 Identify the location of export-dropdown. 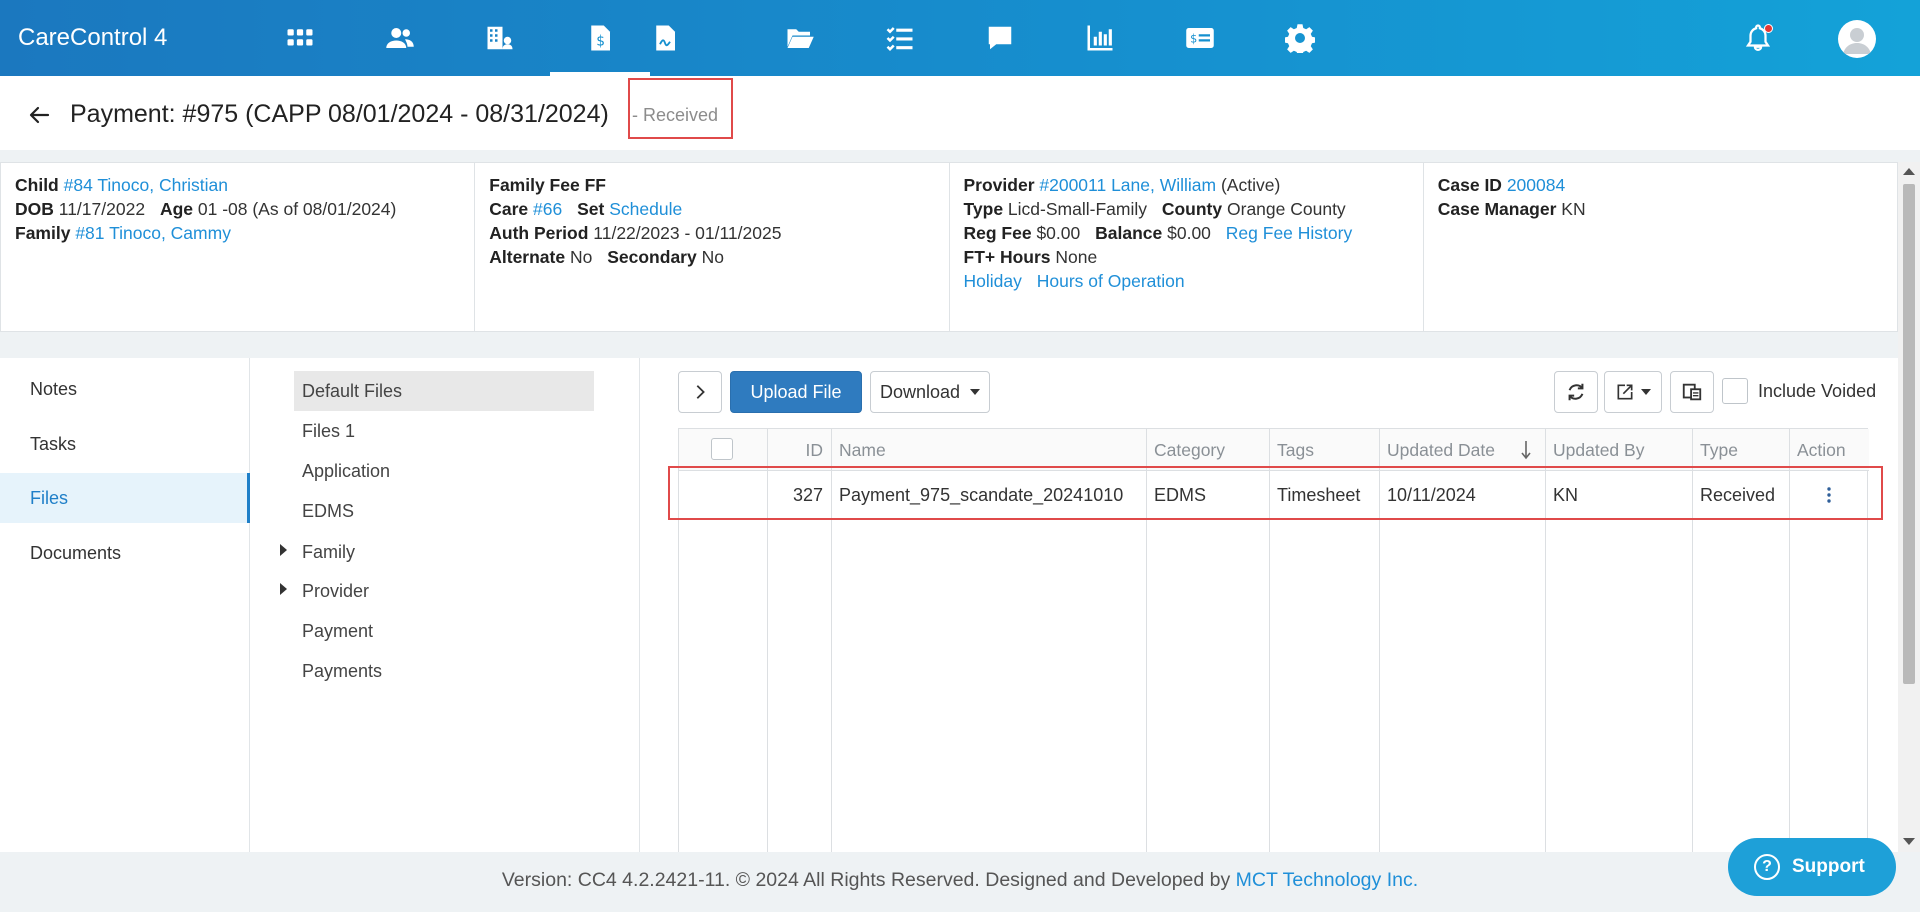
(1633, 392).